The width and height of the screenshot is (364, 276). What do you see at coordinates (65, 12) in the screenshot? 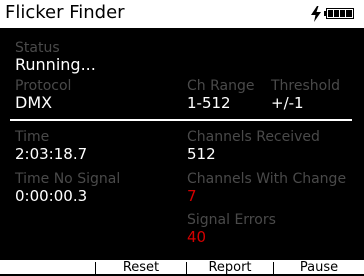
I see `app-title: Flicker Finder` at bounding box center [65, 12].